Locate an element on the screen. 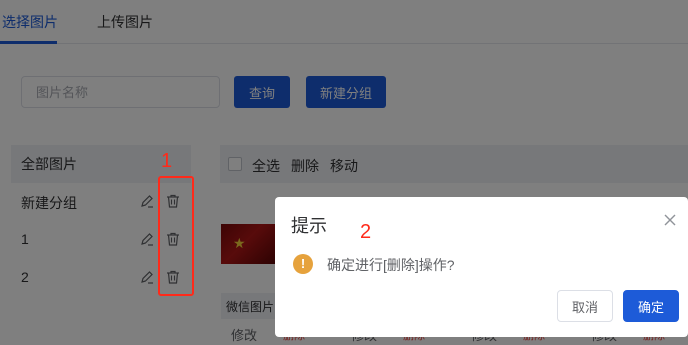 Image resolution: width=688 pixels, height=345 pixels. cancel-button: 取消 is located at coordinates (585, 306).